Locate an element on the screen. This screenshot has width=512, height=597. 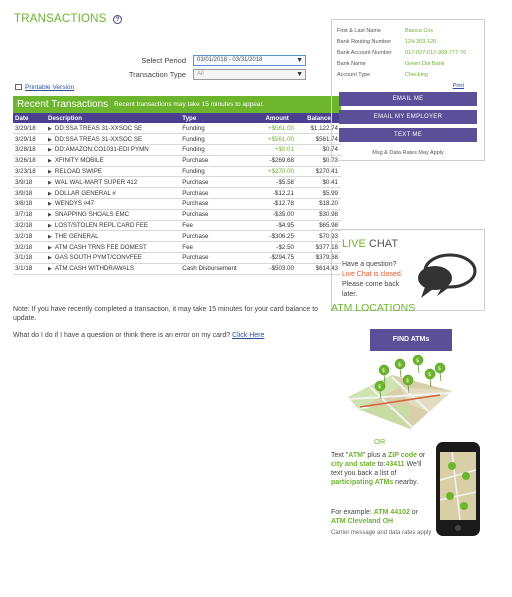
text-me-button: TEXT ME is located at coordinates (408, 135).